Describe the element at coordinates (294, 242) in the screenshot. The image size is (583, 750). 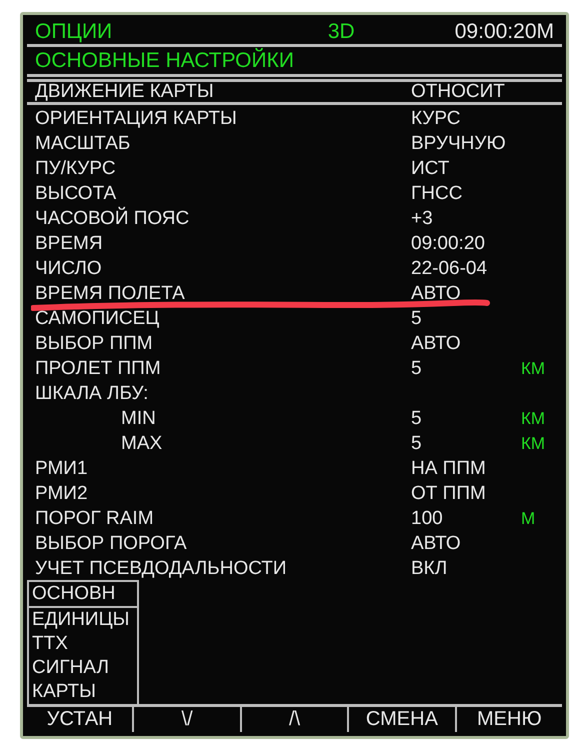
I see `settings-row: ВРЕМЯ 09:00:20` at that location.